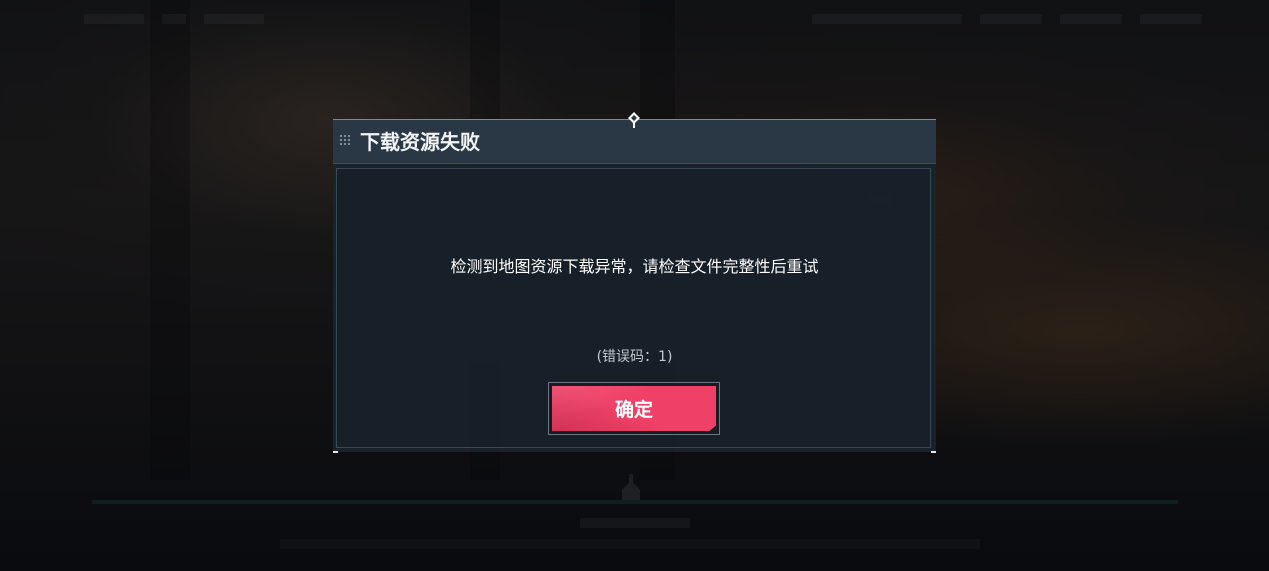  I want to click on grip-dots-icon, so click(345, 140).